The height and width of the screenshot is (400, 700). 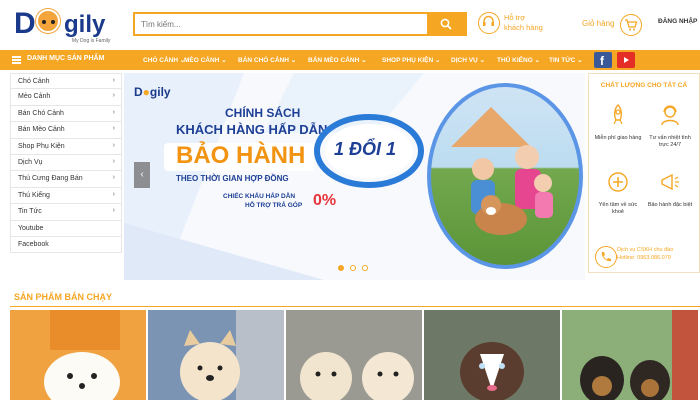 I want to click on sidebar-item-facebook: Facebook, so click(x=66, y=245).